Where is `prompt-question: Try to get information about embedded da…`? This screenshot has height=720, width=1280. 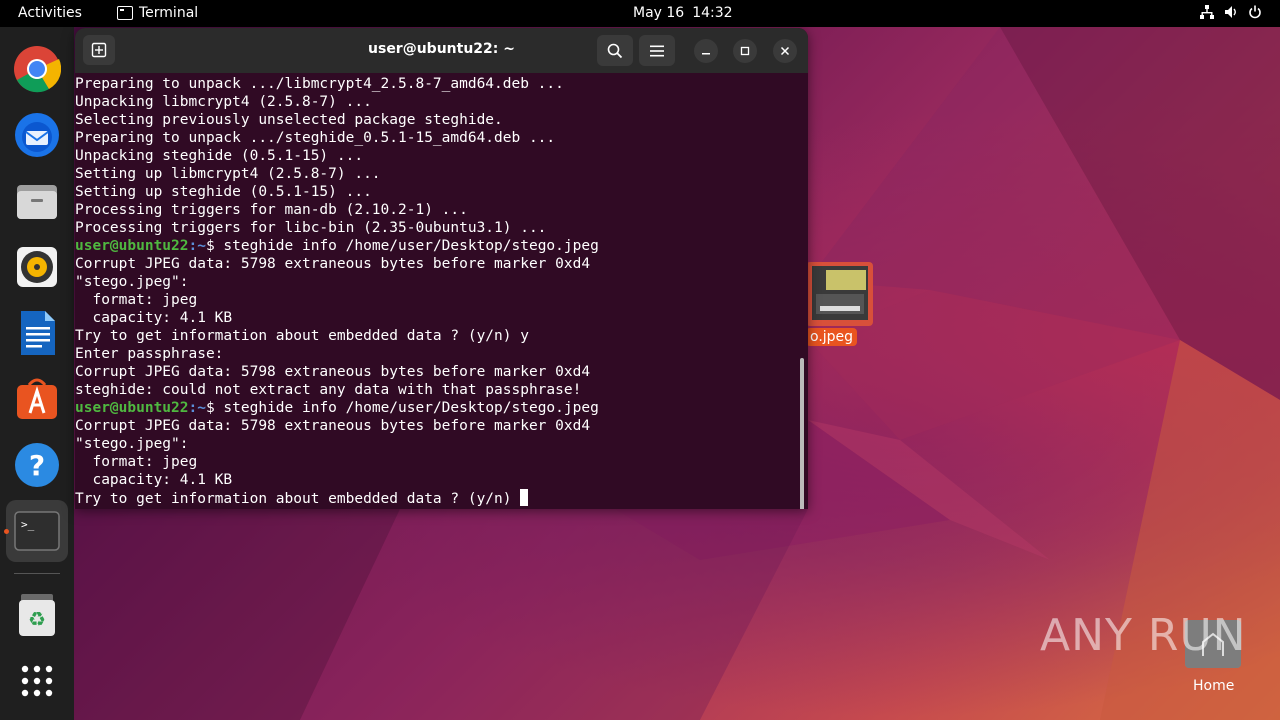
prompt-question: Try to get information about embedded da… is located at coordinates (298, 499).